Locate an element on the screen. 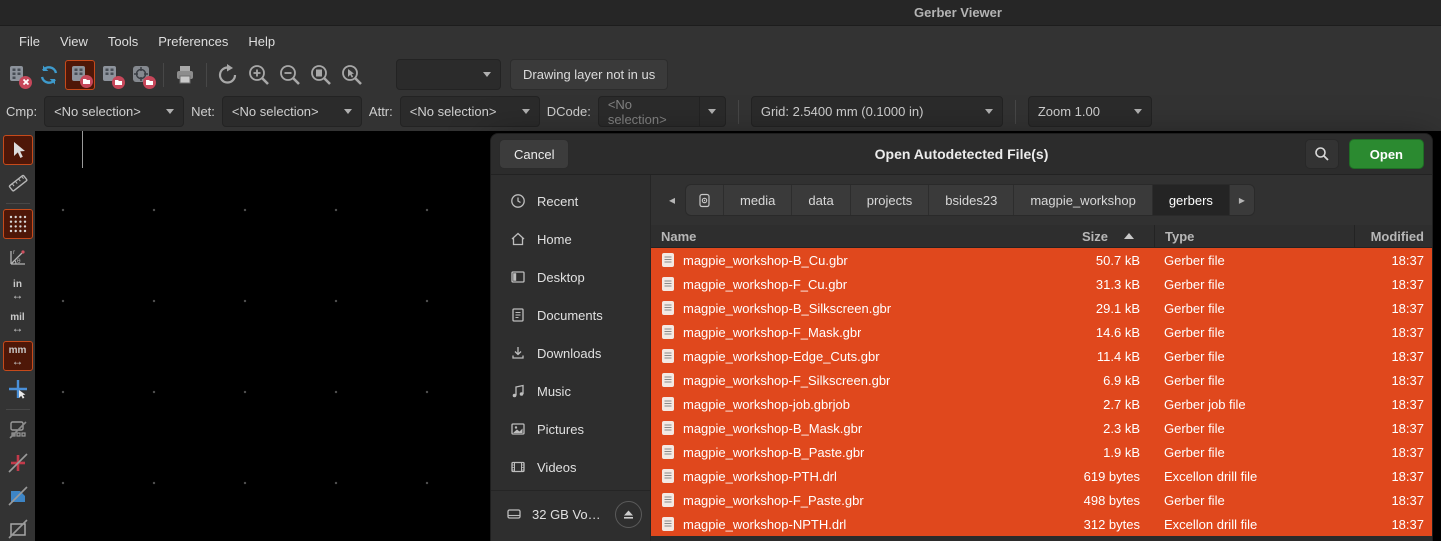 This screenshot has height=541, width=1441. zoom-fit-button is located at coordinates (321, 75).